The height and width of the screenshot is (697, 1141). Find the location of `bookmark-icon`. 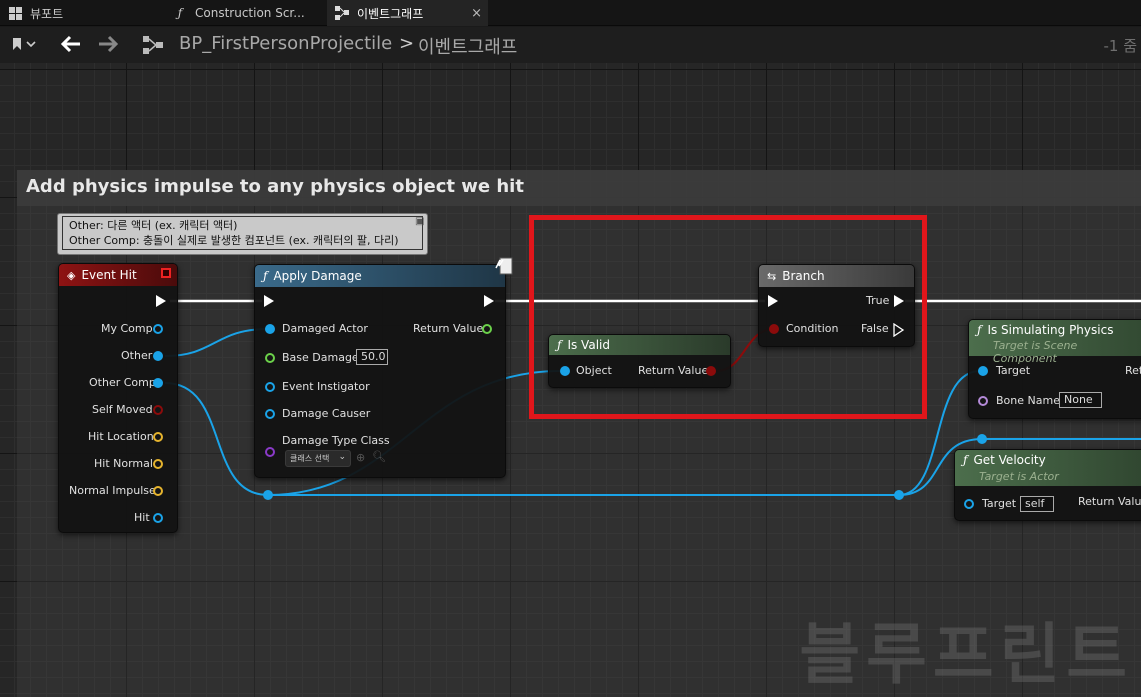

bookmark-icon is located at coordinates (24, 44).